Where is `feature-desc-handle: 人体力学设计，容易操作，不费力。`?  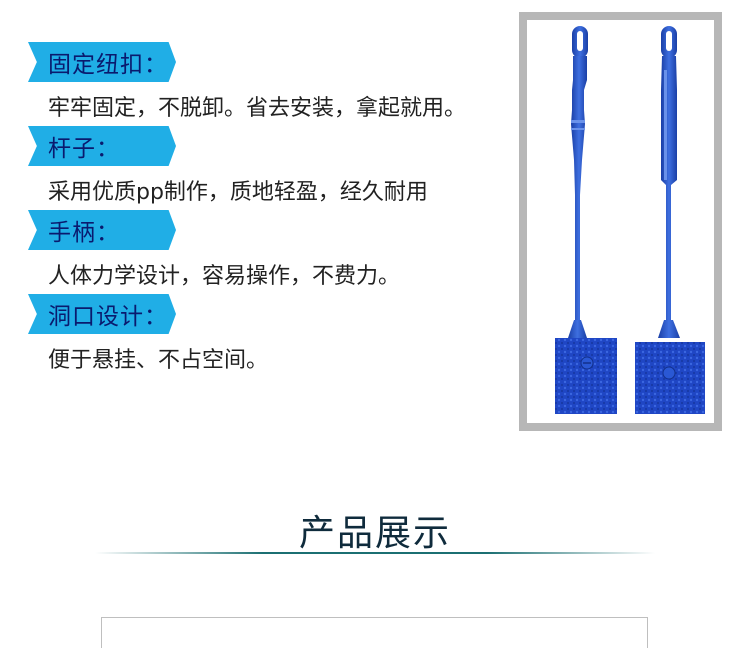 feature-desc-handle: 人体力学设计，容易操作，不费力。 is located at coordinates (224, 276).